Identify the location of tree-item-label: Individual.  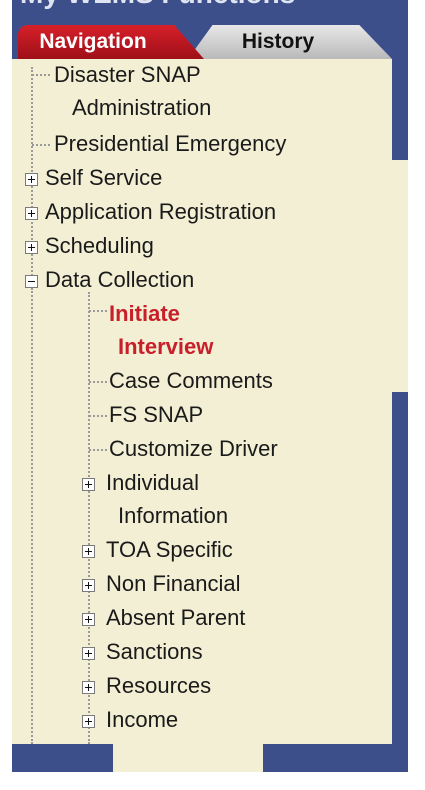
(152, 482).